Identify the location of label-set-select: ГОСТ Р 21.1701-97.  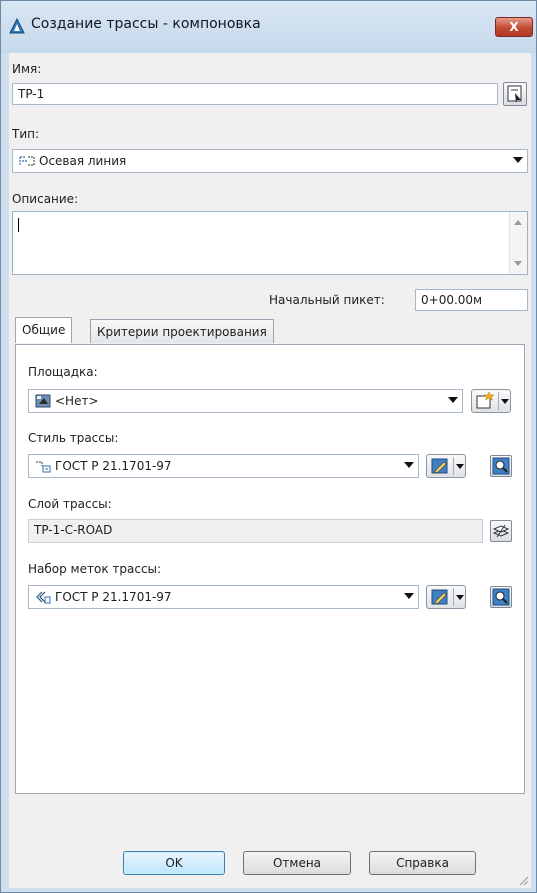
(223, 597).